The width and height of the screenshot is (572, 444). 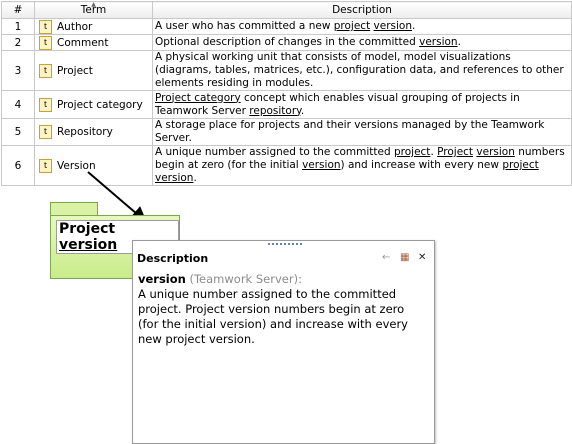 I want to click on package-title-link: version, so click(x=88, y=245).